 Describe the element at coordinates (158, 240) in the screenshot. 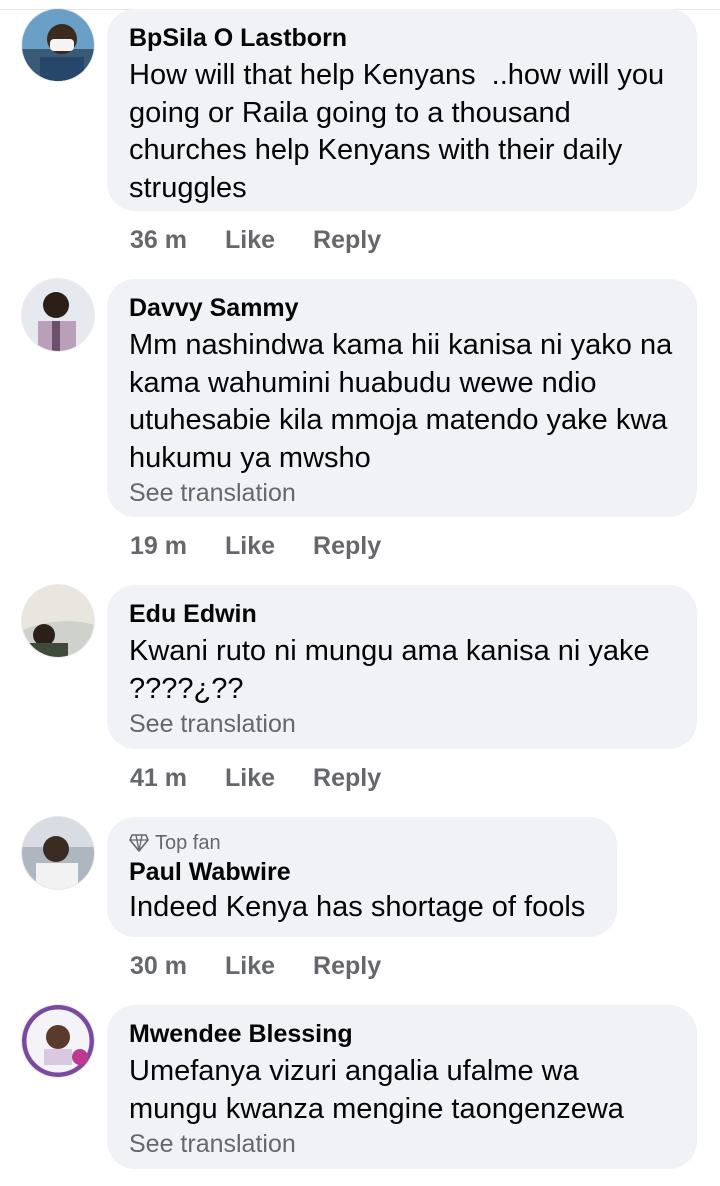

I see `comment-time: 36 m` at that location.